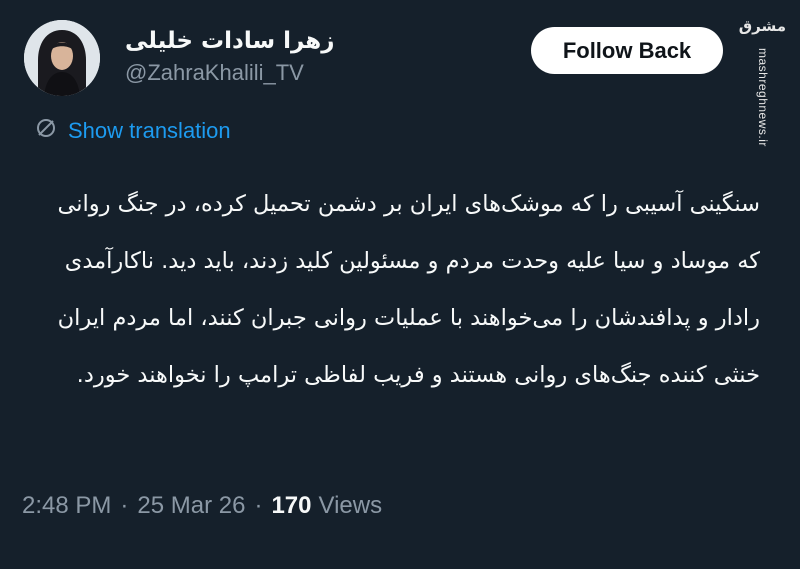 Image resolution: width=800 pixels, height=569 pixels. What do you see at coordinates (762, 26) in the screenshot?
I see `watermark-logo: مشرق` at bounding box center [762, 26].